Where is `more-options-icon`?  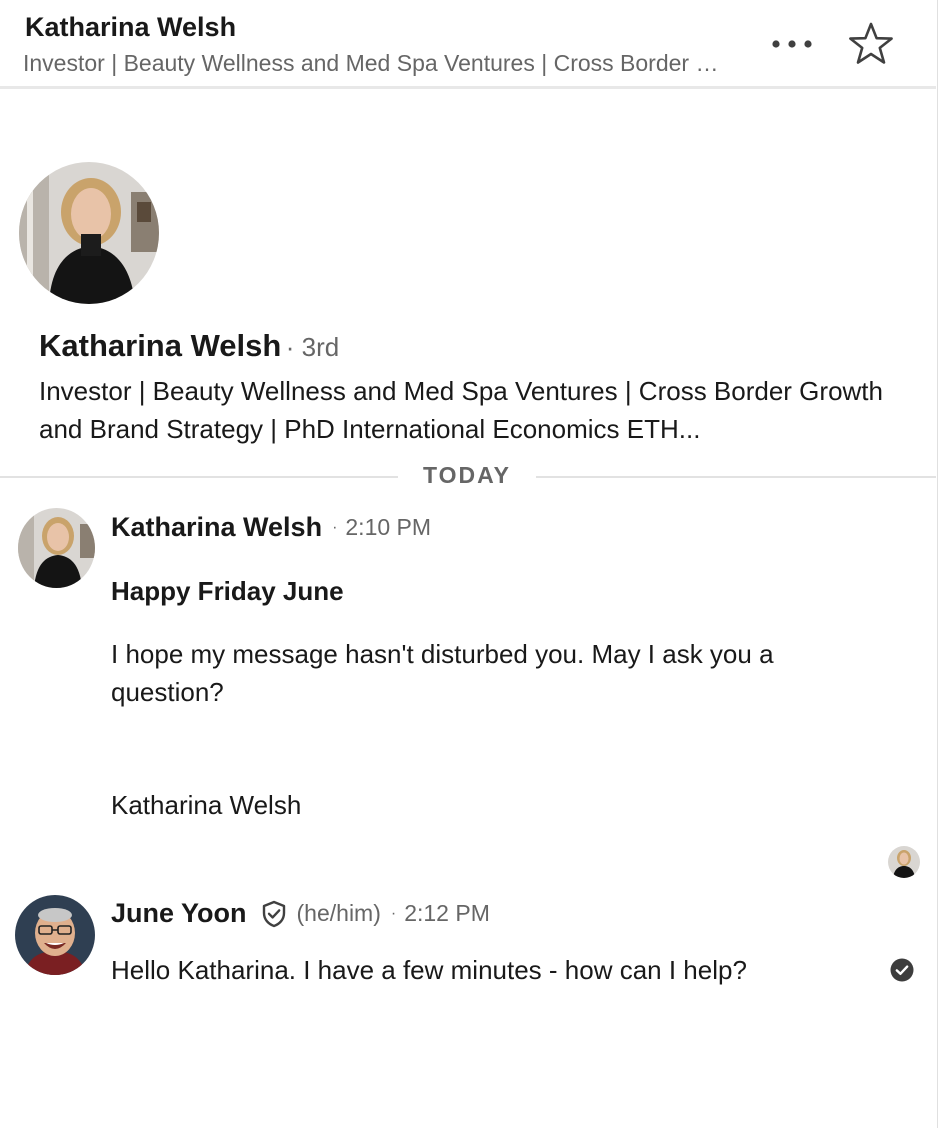 more-options-icon is located at coordinates (792, 44).